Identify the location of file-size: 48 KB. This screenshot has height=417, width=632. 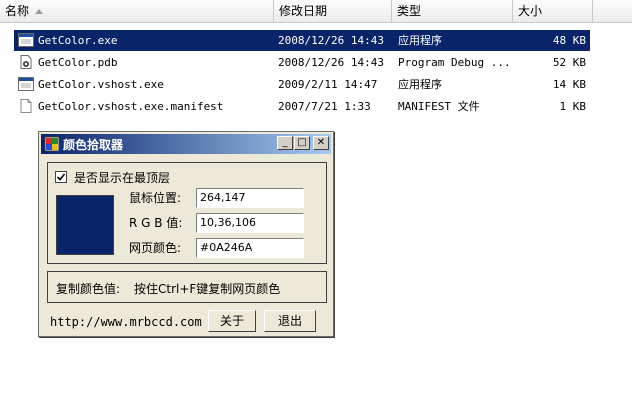
(569, 40).